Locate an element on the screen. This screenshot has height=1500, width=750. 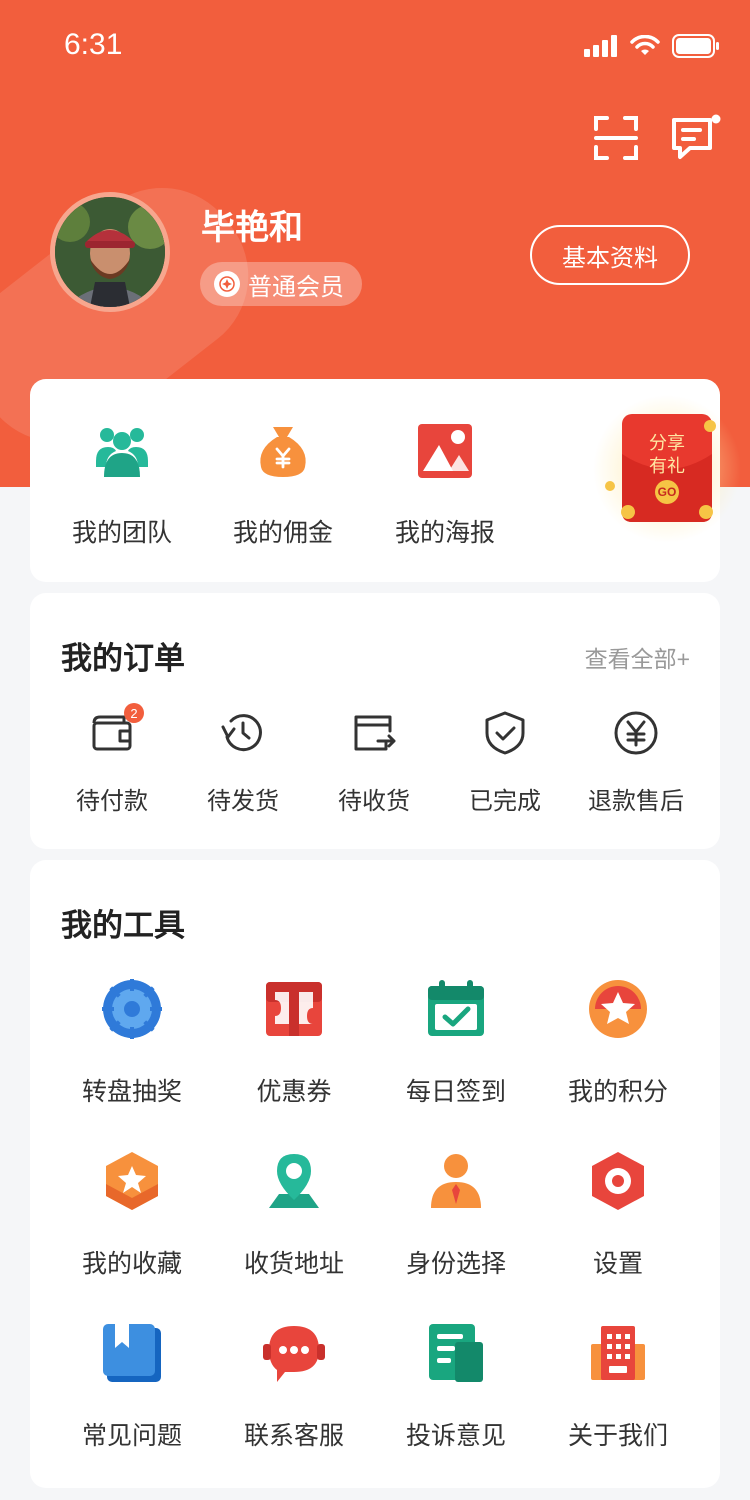
tool-shipping-address-label: 收货地址 is located at coordinates (293, 1264).